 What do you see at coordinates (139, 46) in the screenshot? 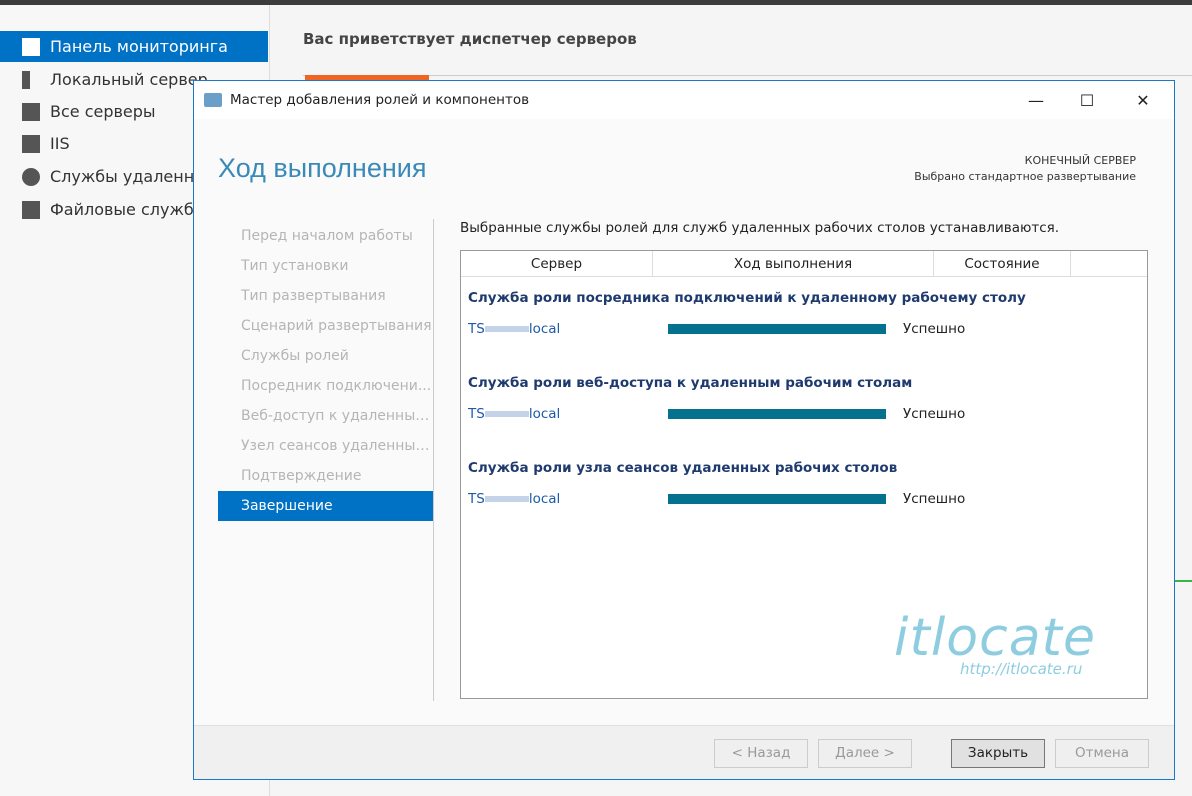
I see `sidebar-label: Панель мониторинга` at bounding box center [139, 46].